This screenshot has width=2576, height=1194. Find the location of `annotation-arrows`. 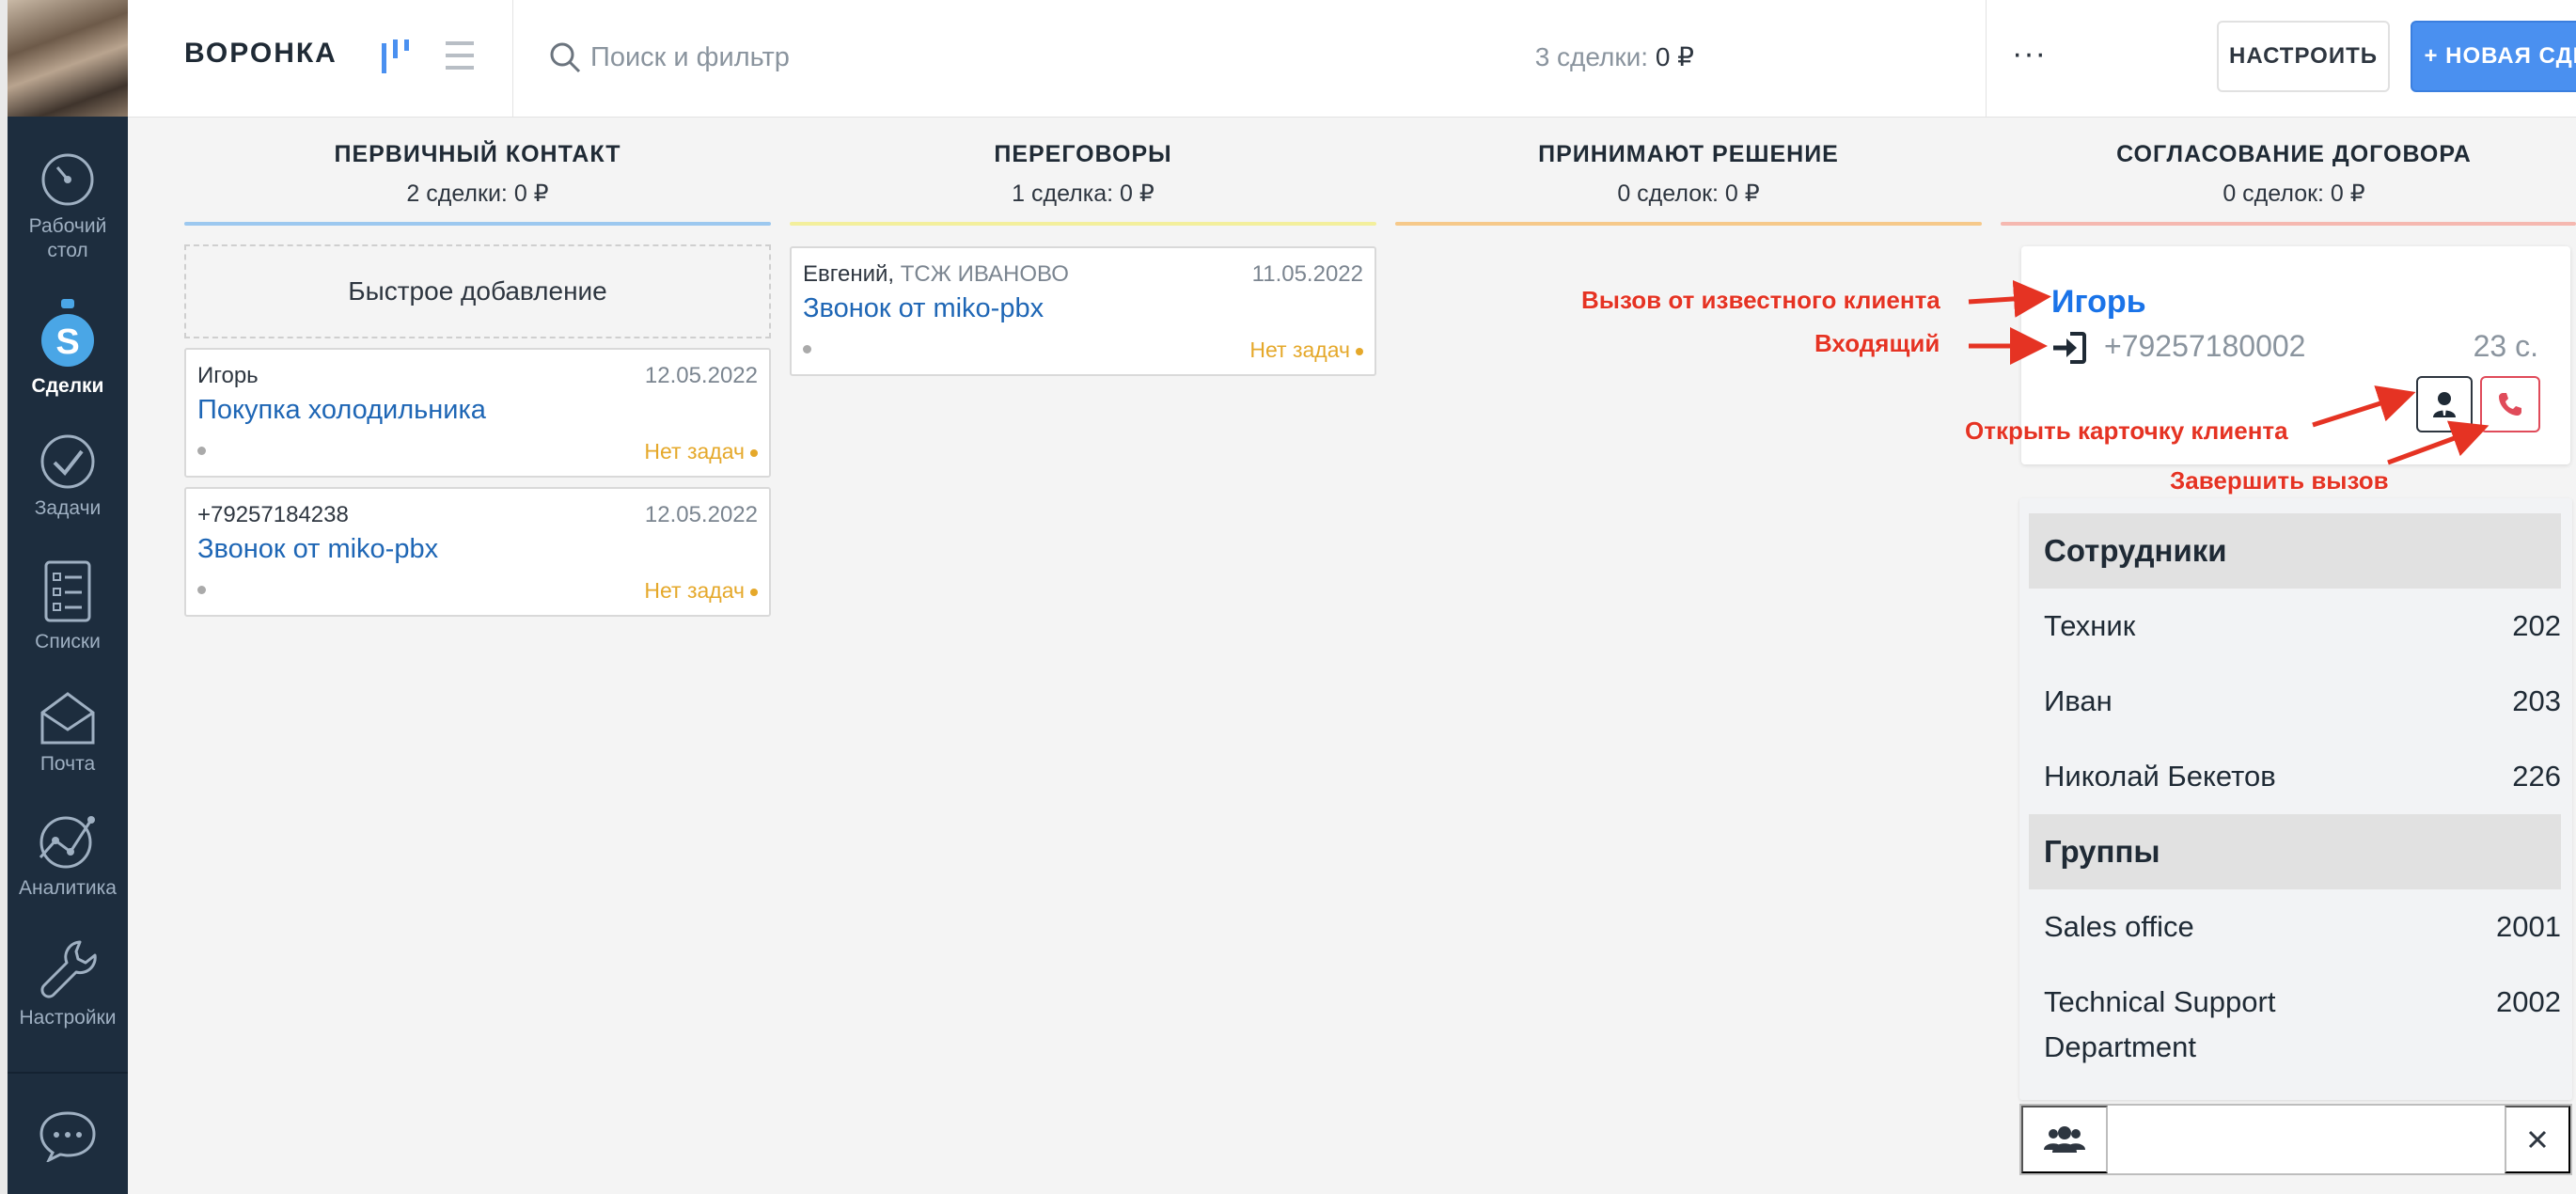

annotation-arrows is located at coordinates (2229, 372).